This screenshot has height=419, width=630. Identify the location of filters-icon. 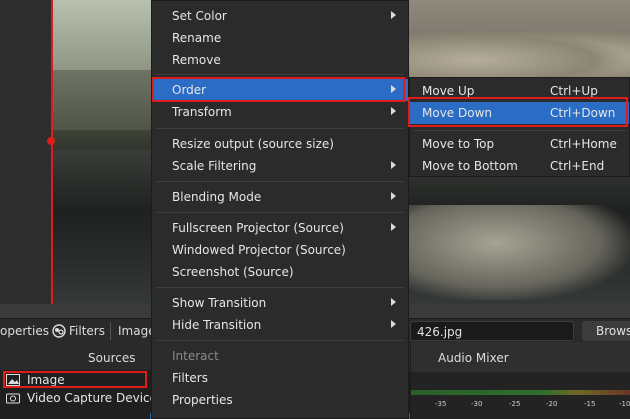
(59, 331).